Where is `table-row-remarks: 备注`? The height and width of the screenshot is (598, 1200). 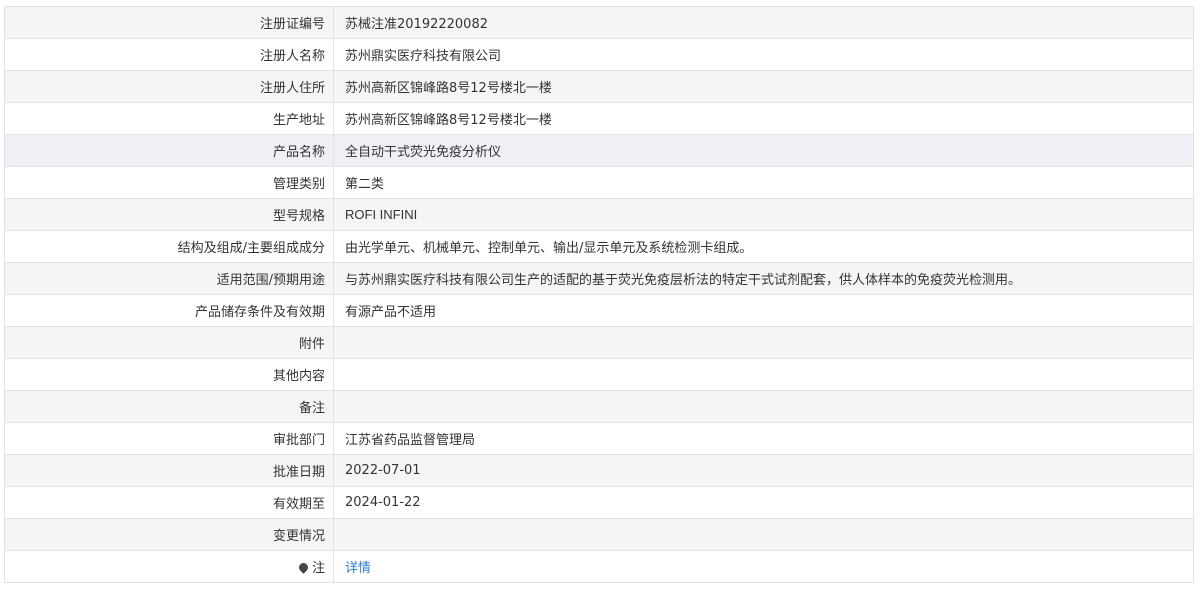
table-row-remarks: 备注 is located at coordinates (599, 406).